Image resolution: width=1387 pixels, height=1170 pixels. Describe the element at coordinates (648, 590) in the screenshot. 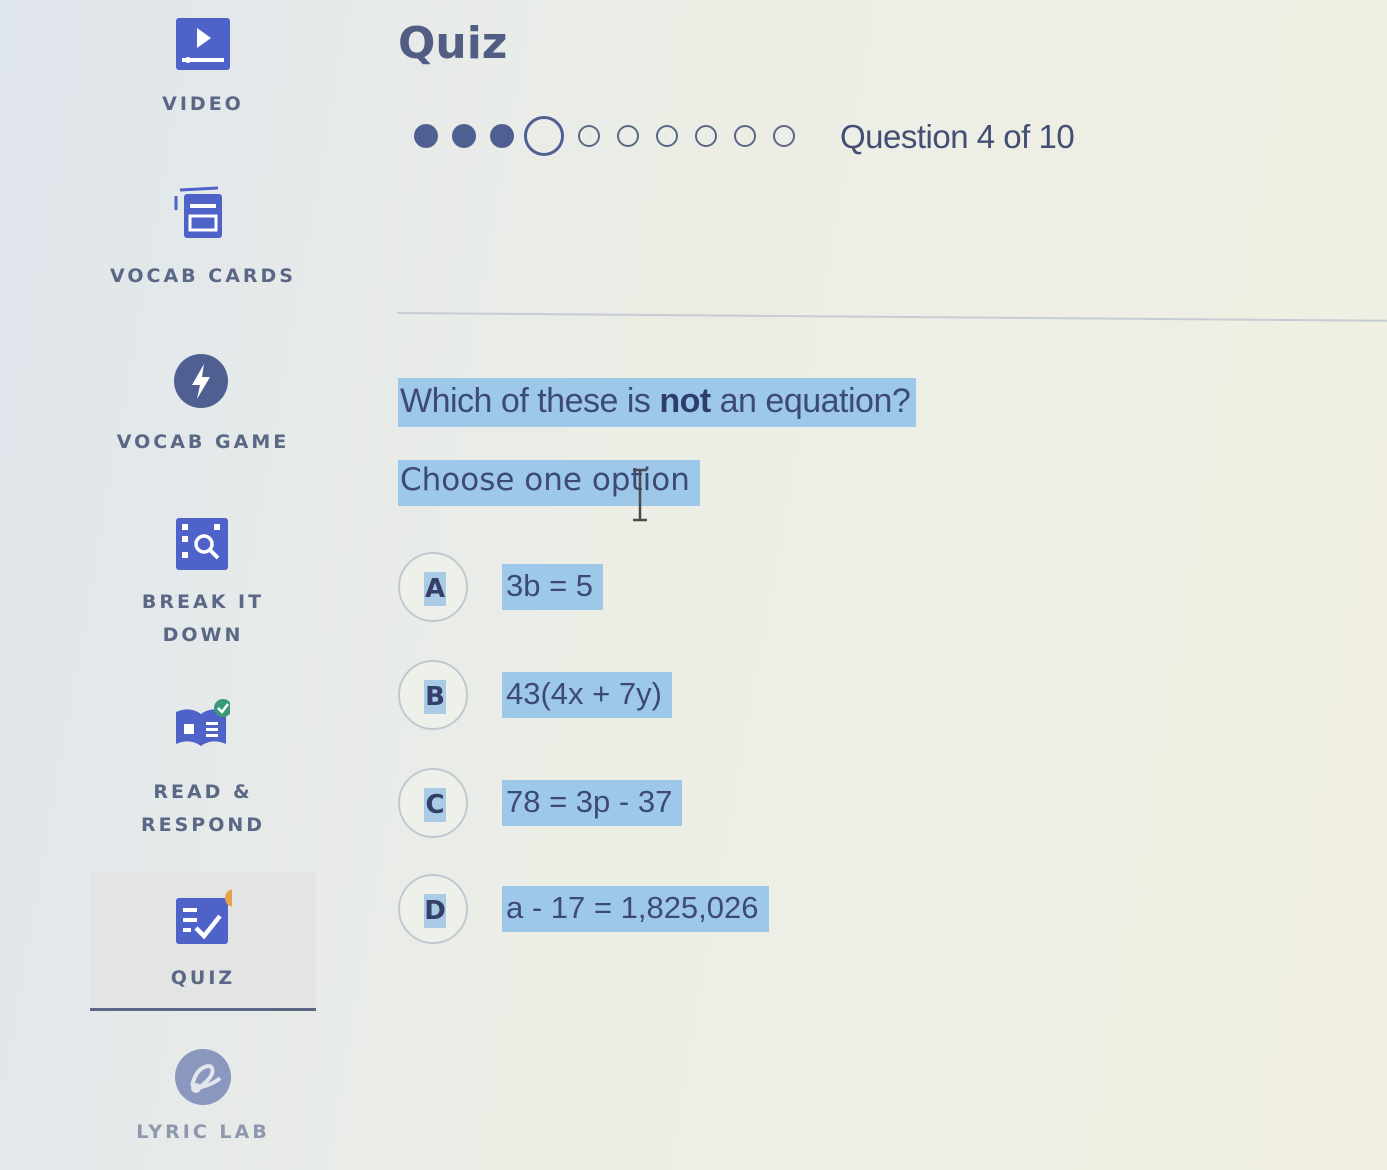

I see `answer-option-a: A 3b = 5` at that location.